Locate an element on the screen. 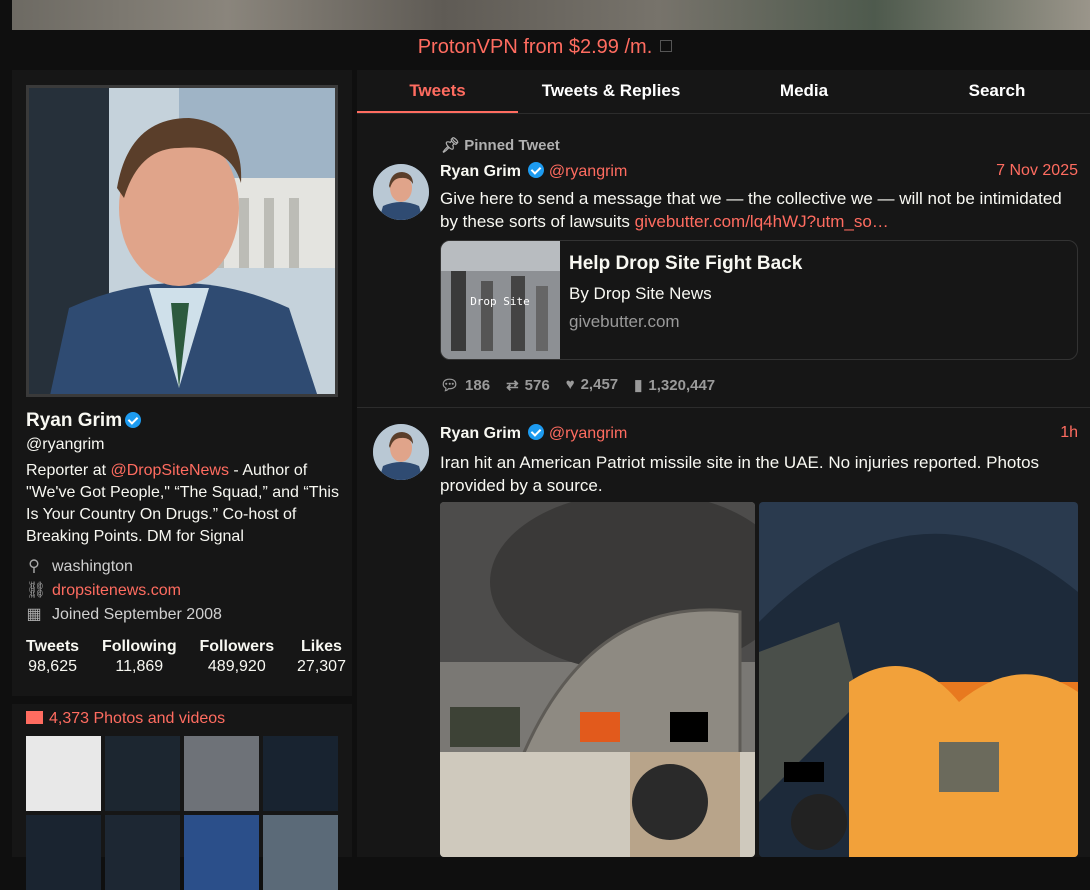 The width and height of the screenshot is (1090, 890). ad-banner: ProtonVPN from $2.99 /m. is located at coordinates (545, 47).